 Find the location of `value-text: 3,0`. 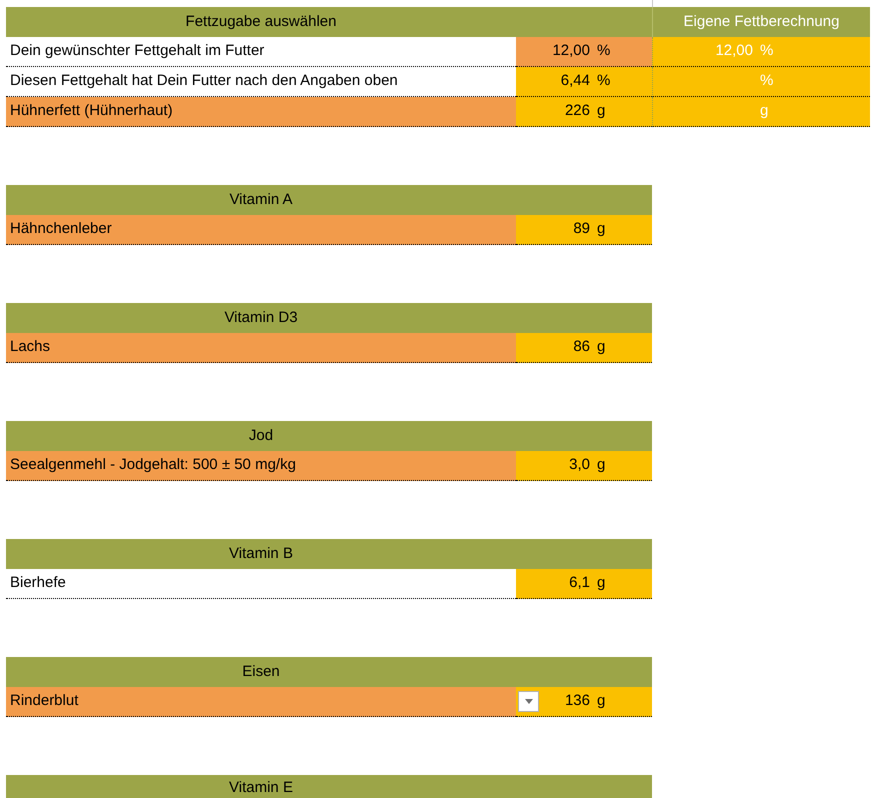

value-text: 3,0 is located at coordinates (579, 465).